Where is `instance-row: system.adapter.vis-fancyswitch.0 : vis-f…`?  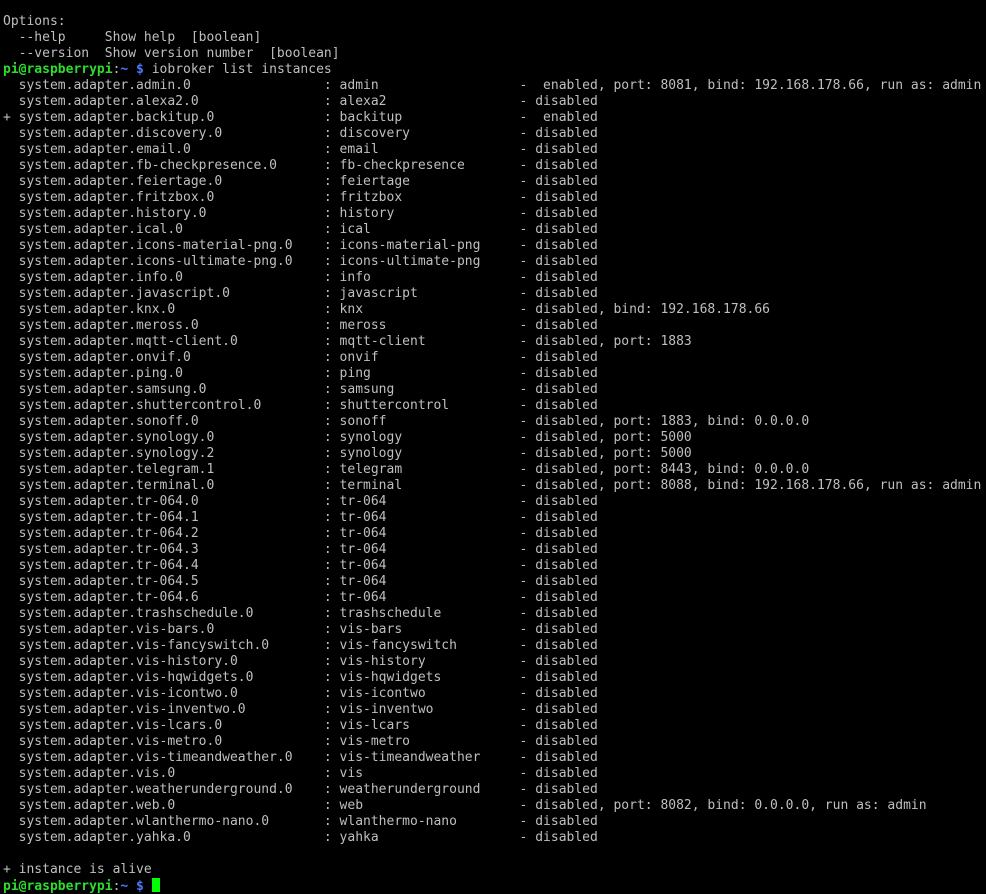
instance-row: system.adapter.vis-fancyswitch.0 : vis-f… is located at coordinates (300, 645).